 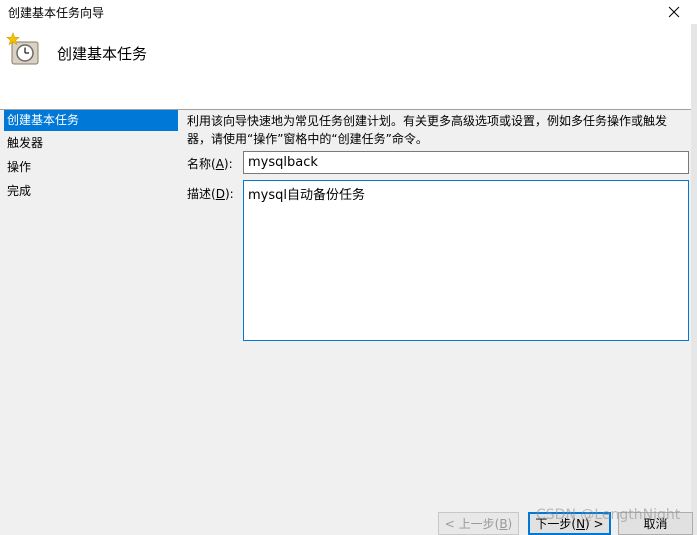 I want to click on step-finish: 完成, so click(x=91, y=191).